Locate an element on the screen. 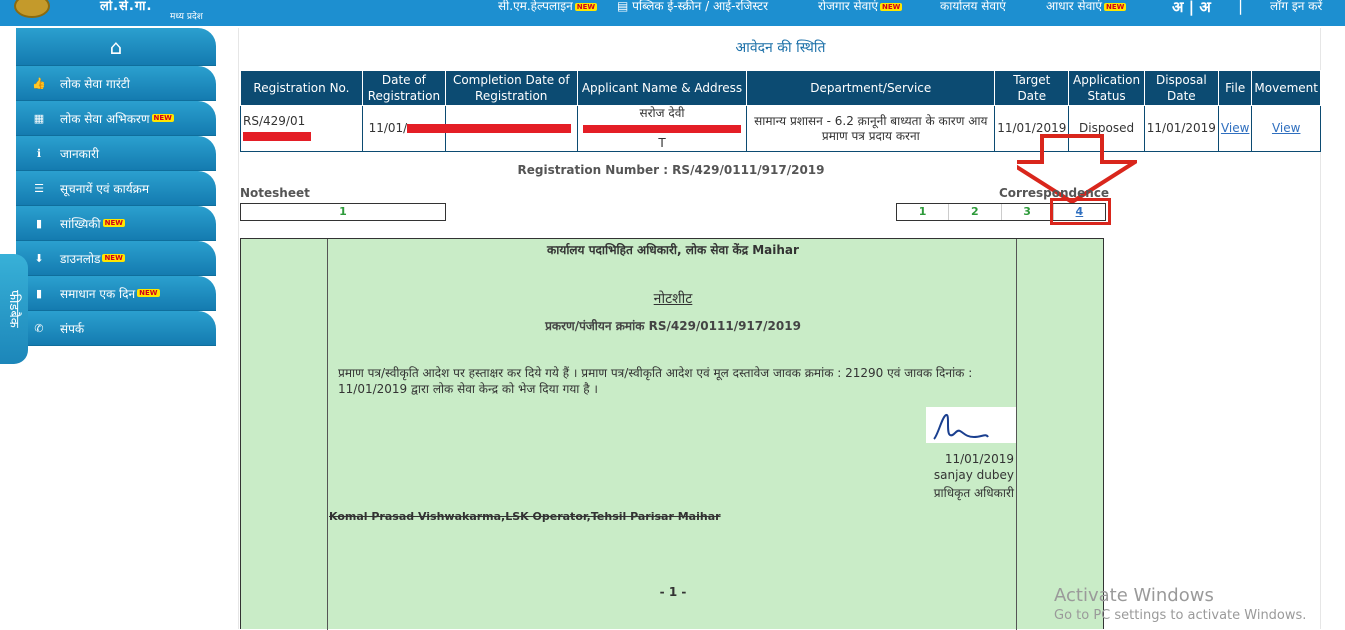 This screenshot has width=1345, height=630. signature-icon is located at coordinates (961, 427).